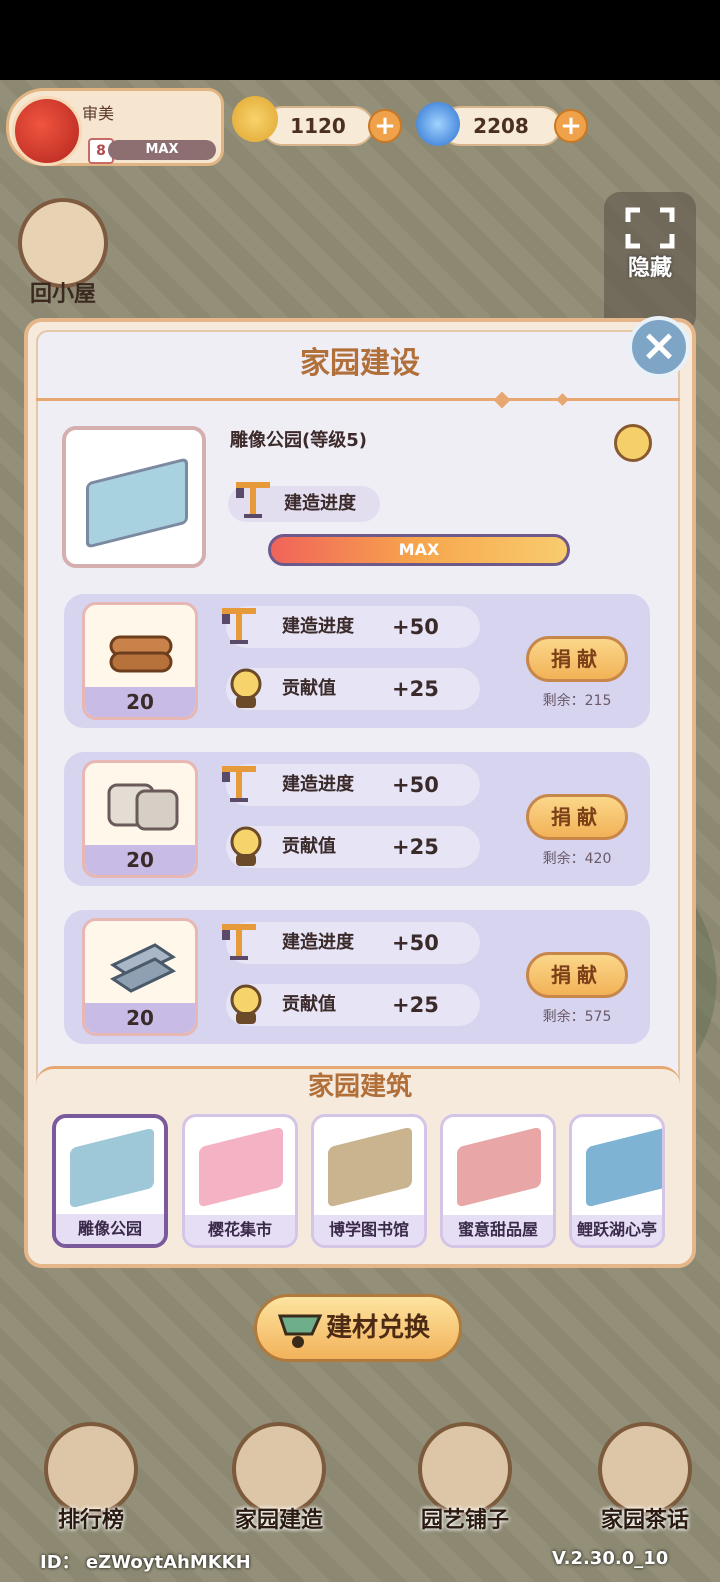 The width and height of the screenshot is (720, 1582). I want to click on statue-park-image, so click(137, 503).